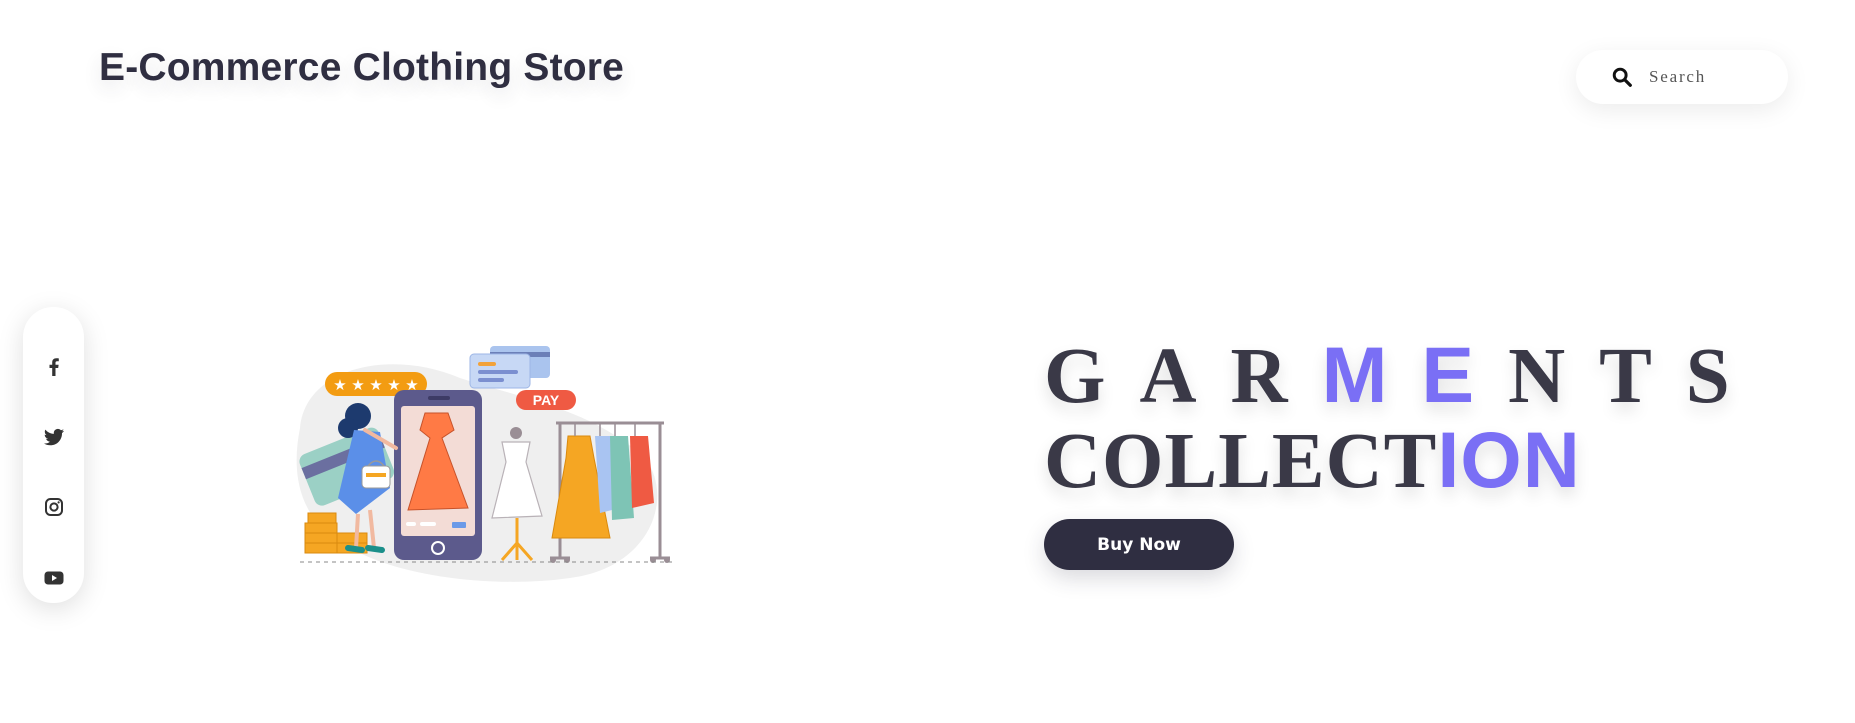 The width and height of the screenshot is (1855, 723). I want to click on facebook-link, so click(53, 366).